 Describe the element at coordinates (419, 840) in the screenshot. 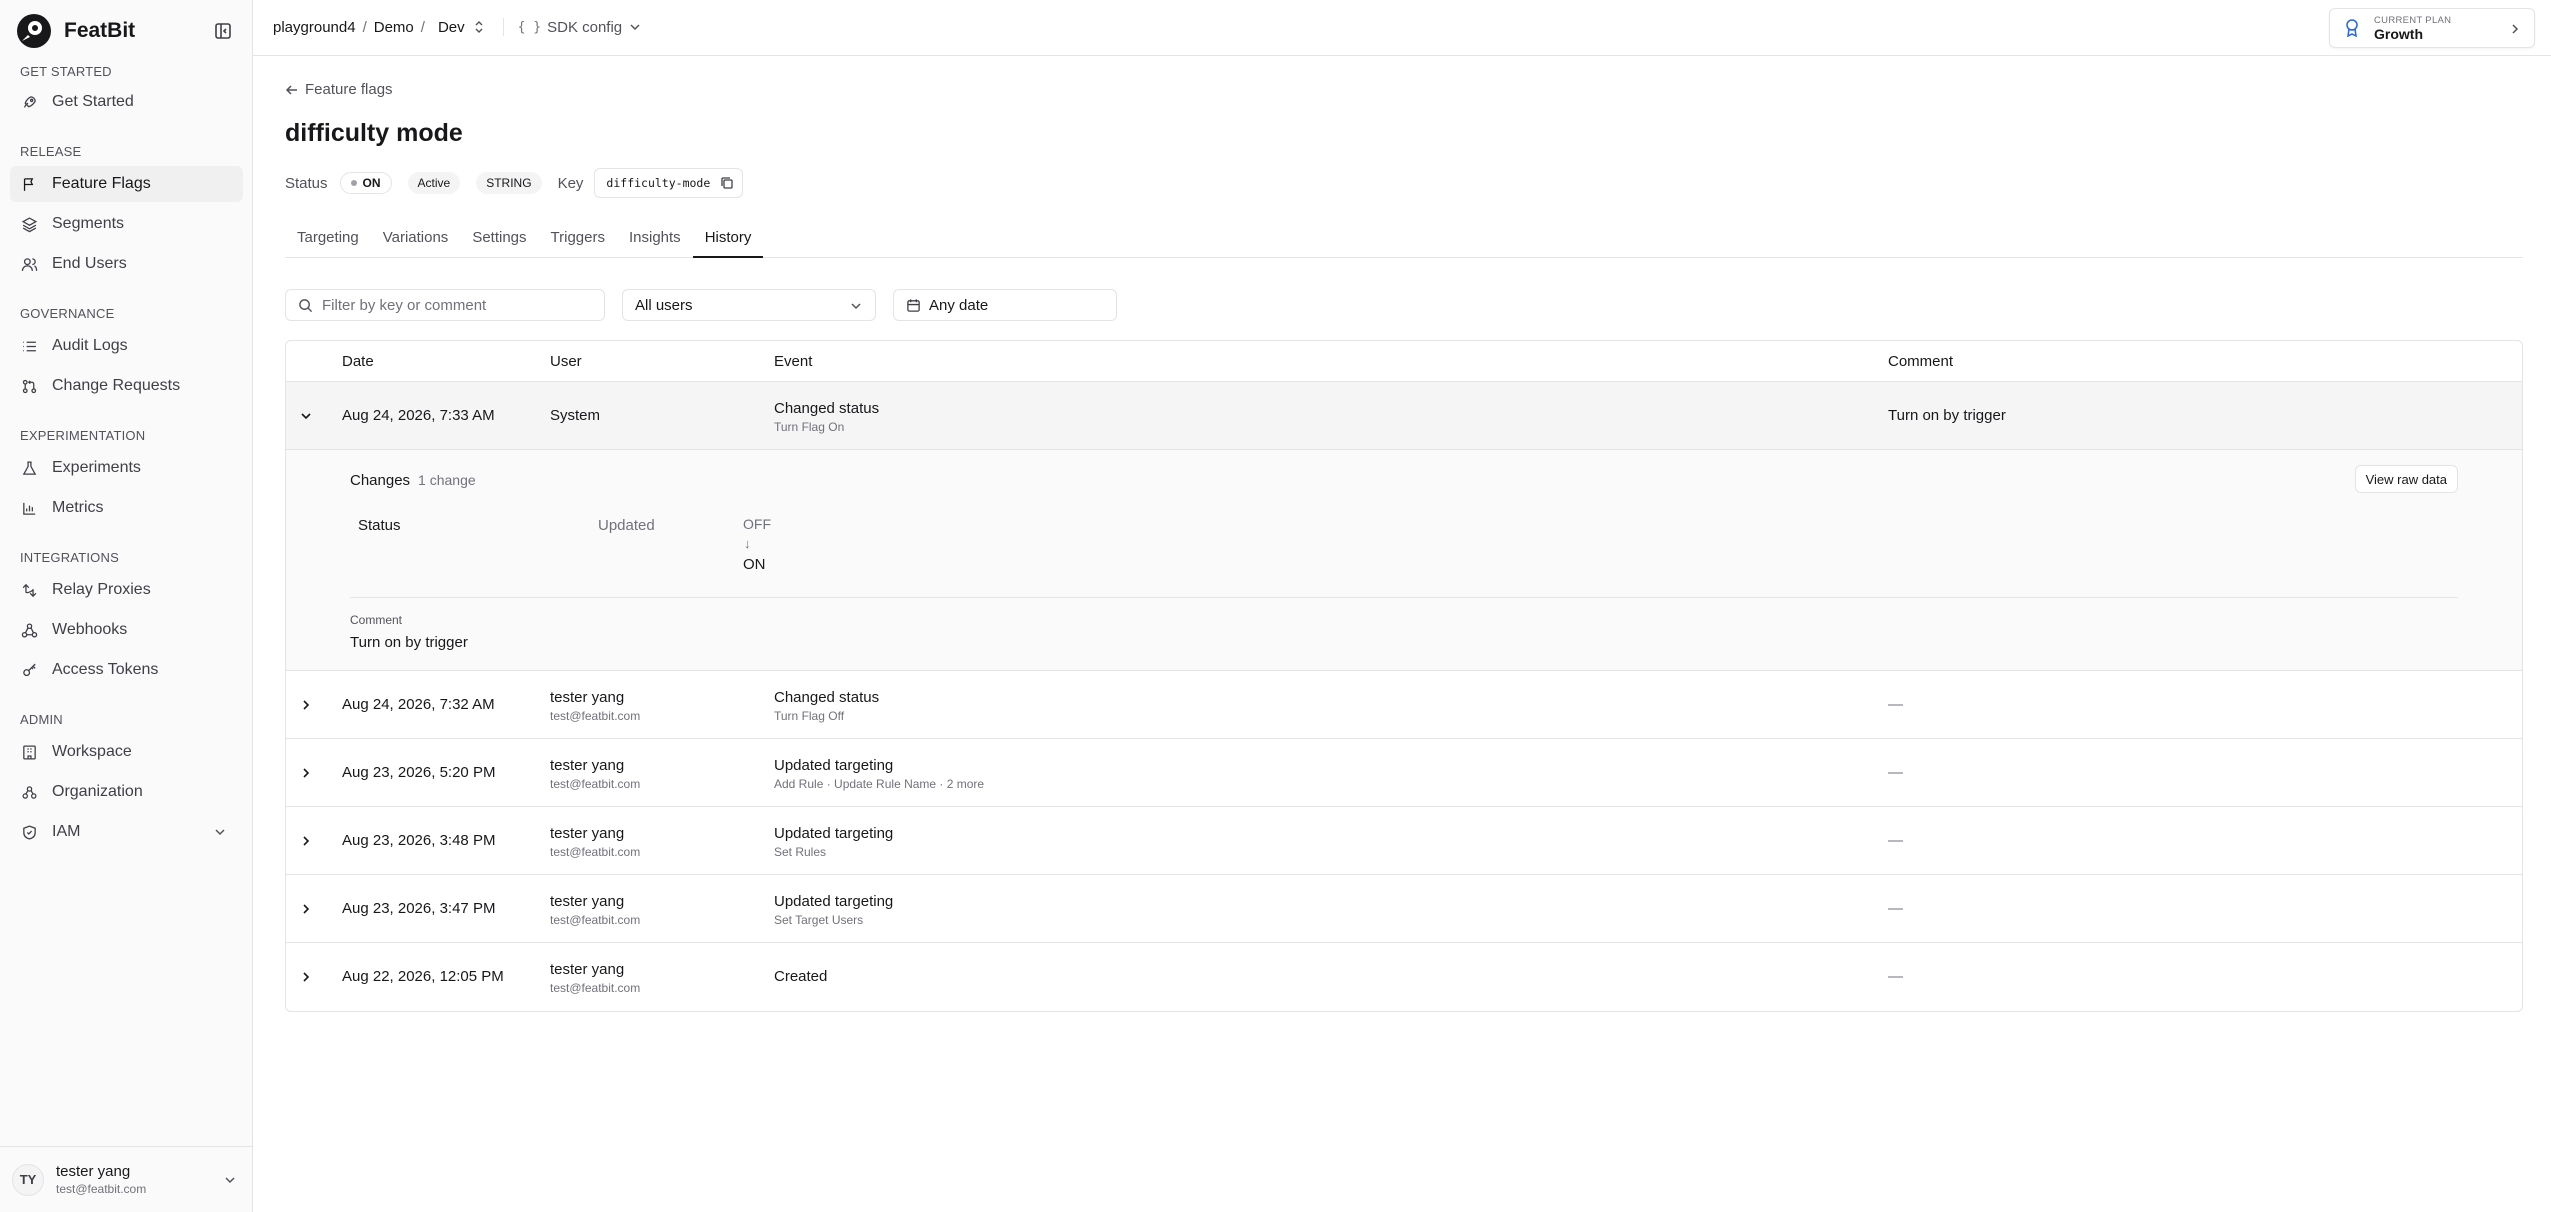

I see `row-date: Aug 23, 2026, 3:48 PM` at that location.